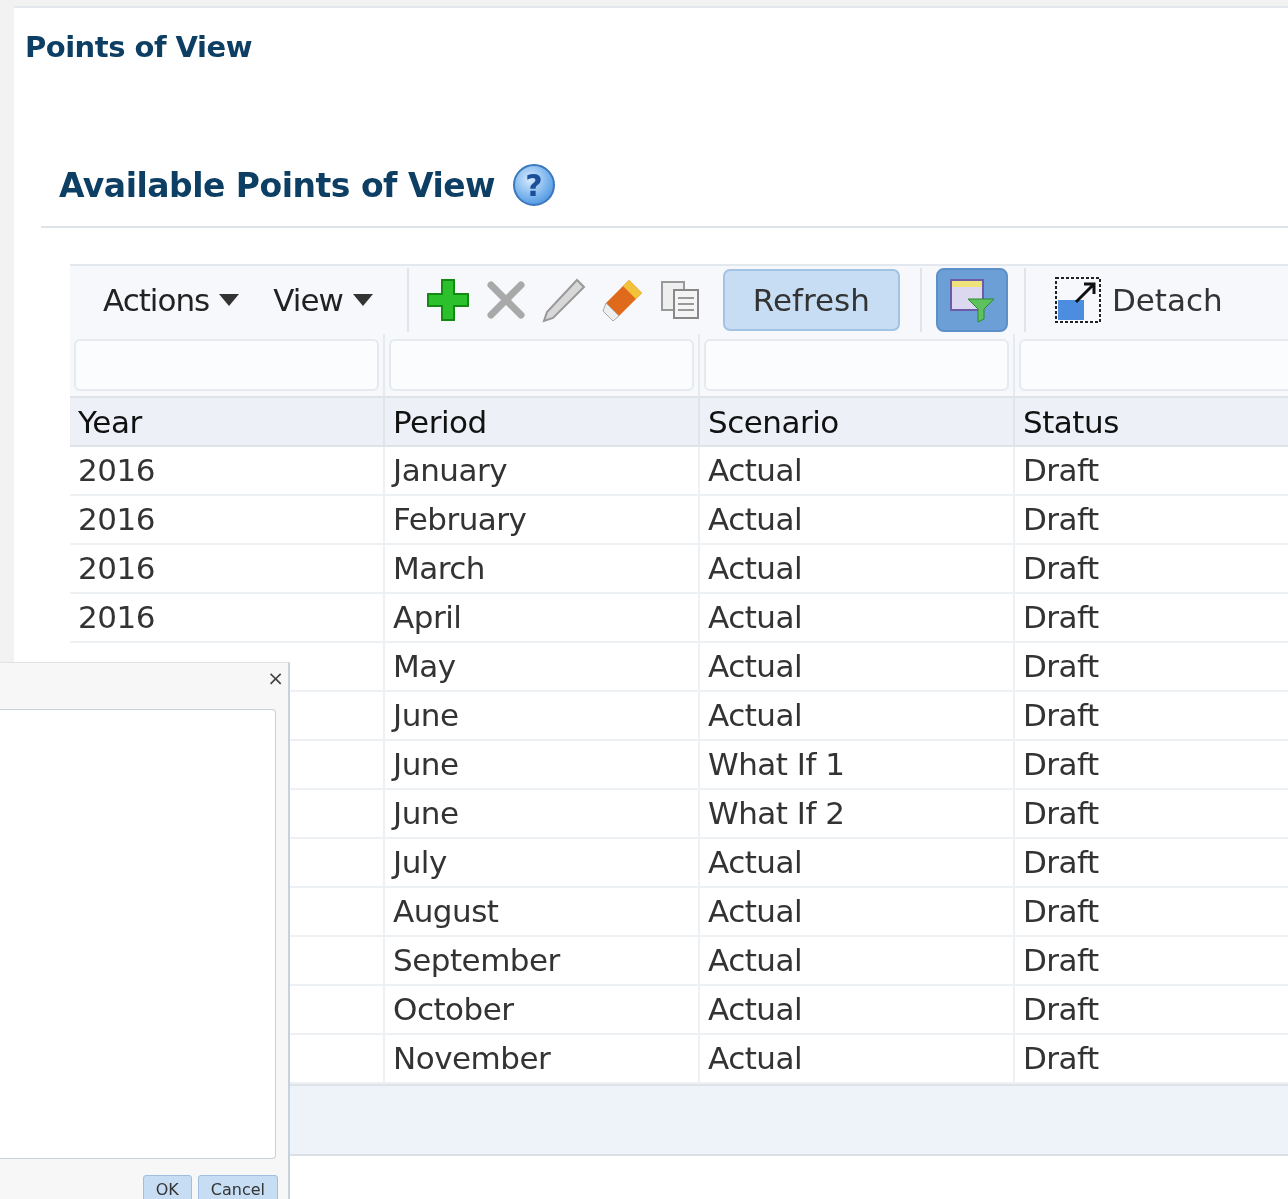 Image resolution: width=1288 pixels, height=1199 pixels. What do you see at coordinates (534, 185) in the screenshot?
I see `help-button: ?` at bounding box center [534, 185].